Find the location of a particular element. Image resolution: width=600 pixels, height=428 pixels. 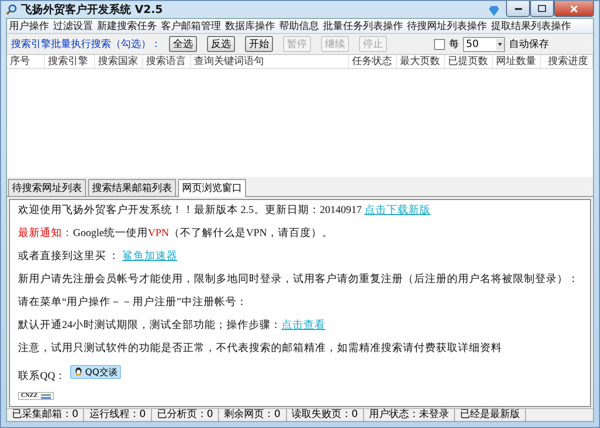

status-field: 已经是最新版 is located at coordinates (490, 415).